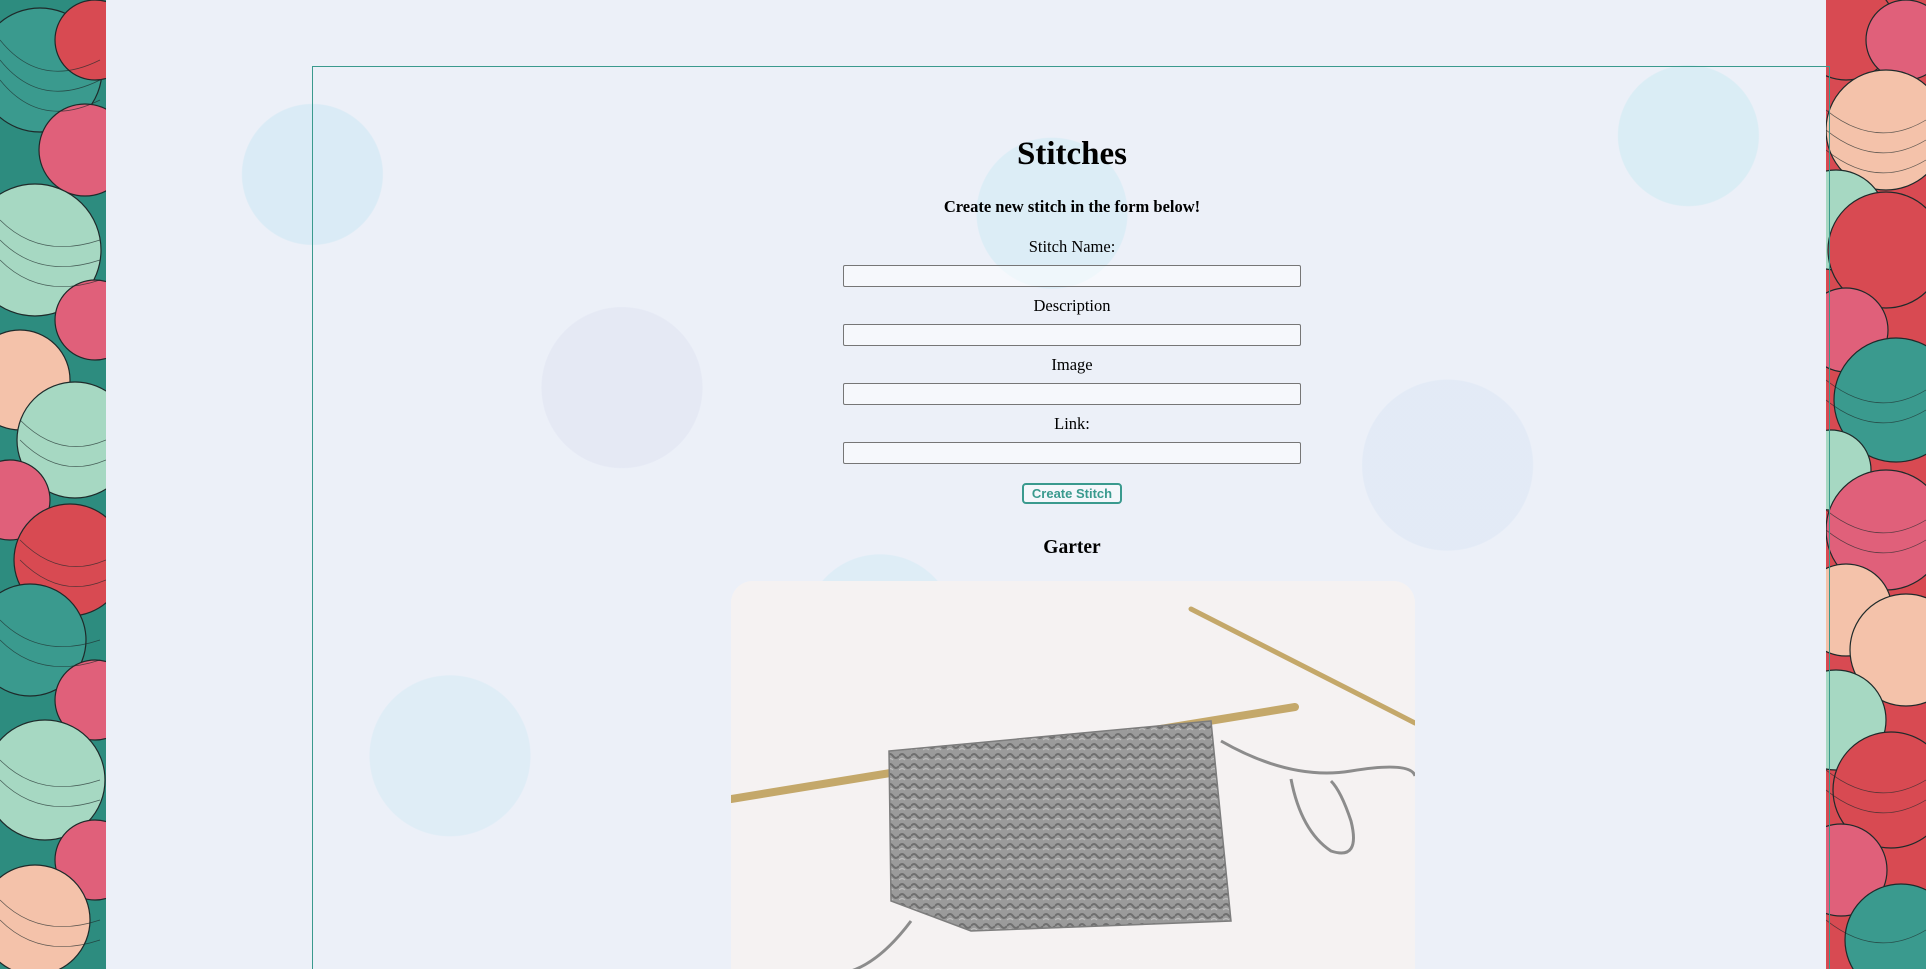 The image size is (1926, 969). I want to click on description-label: Description, so click(1072, 305).